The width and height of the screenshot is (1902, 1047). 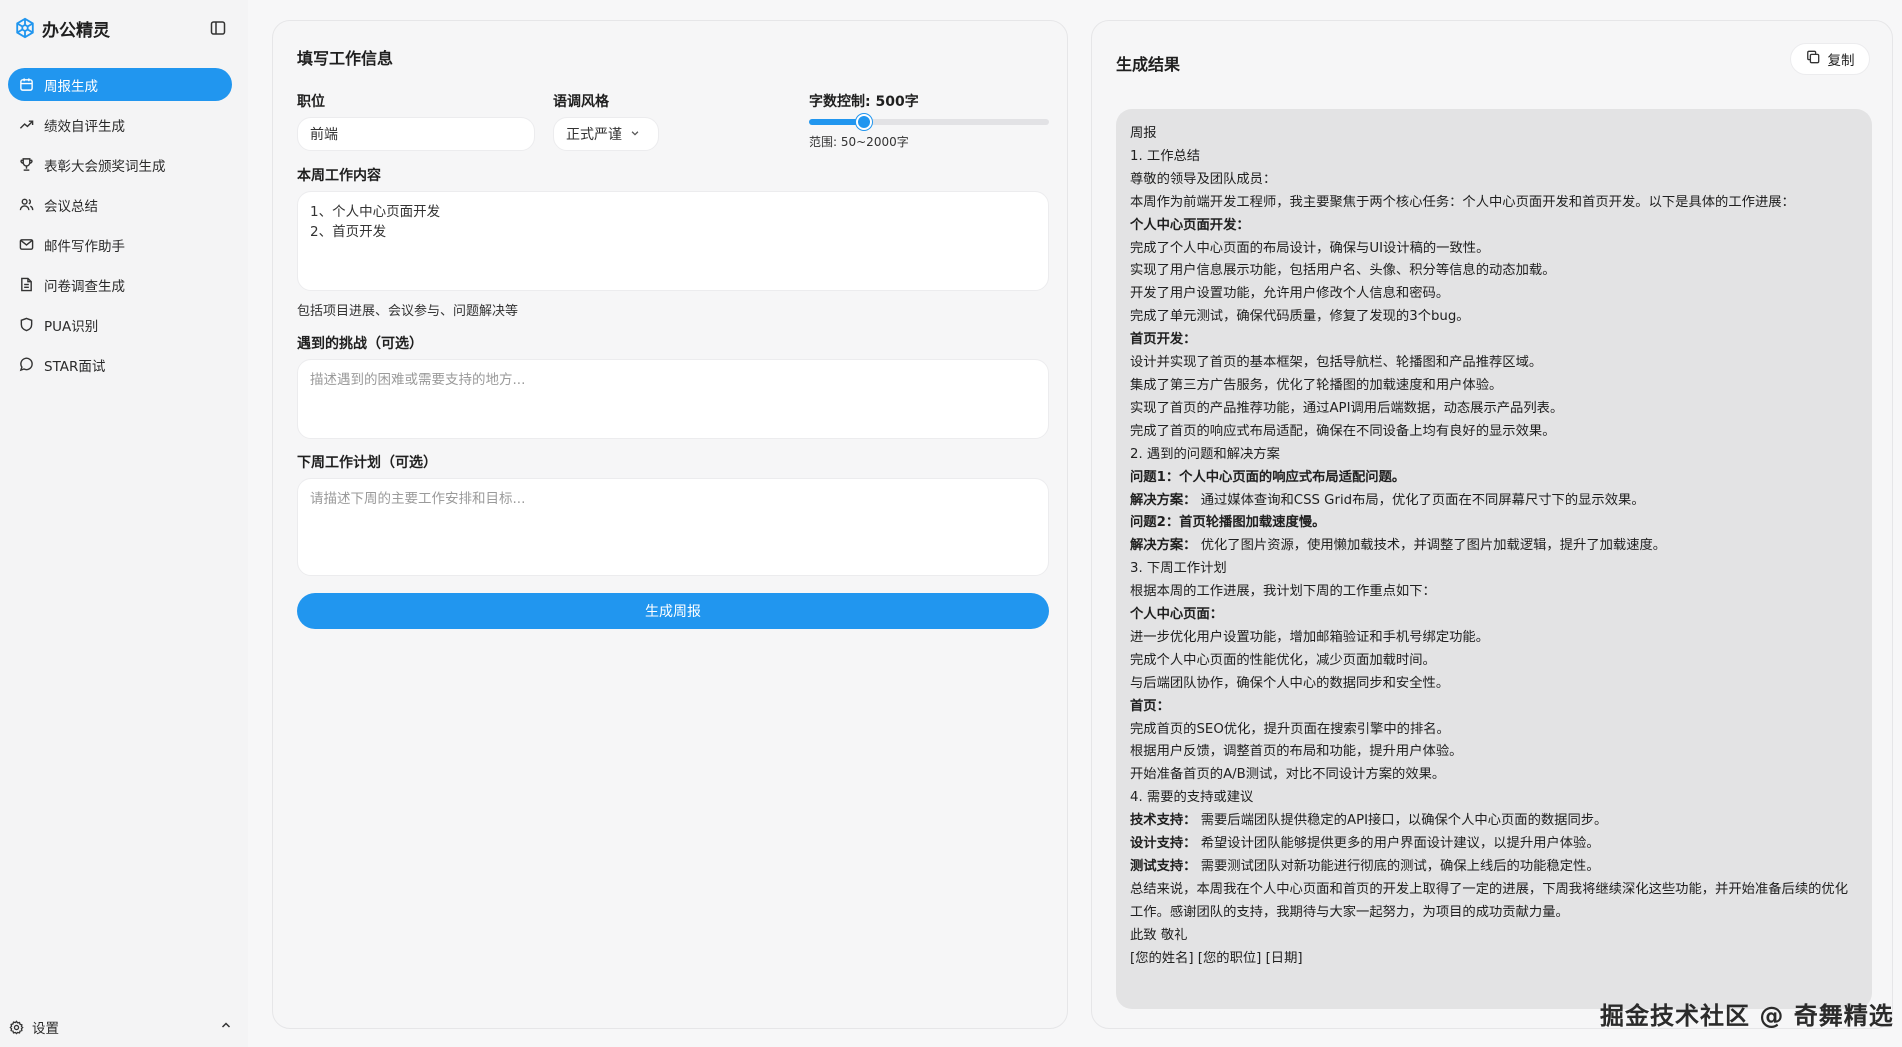 I want to click on tone-select-value: 正式严谨, so click(x=594, y=135).